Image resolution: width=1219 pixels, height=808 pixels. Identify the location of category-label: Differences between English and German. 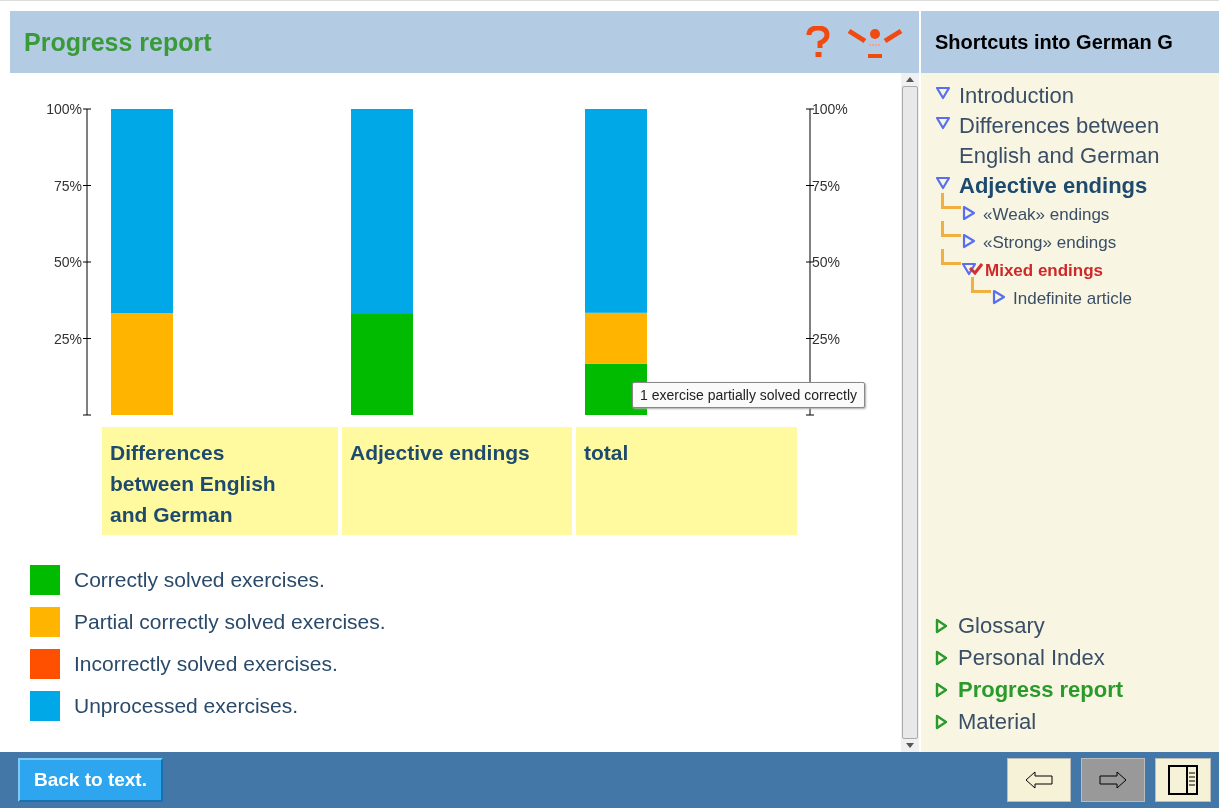
(220, 481).